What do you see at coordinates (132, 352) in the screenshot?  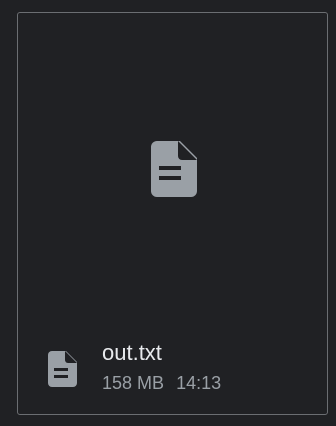 I see `file-name: out.txt` at bounding box center [132, 352].